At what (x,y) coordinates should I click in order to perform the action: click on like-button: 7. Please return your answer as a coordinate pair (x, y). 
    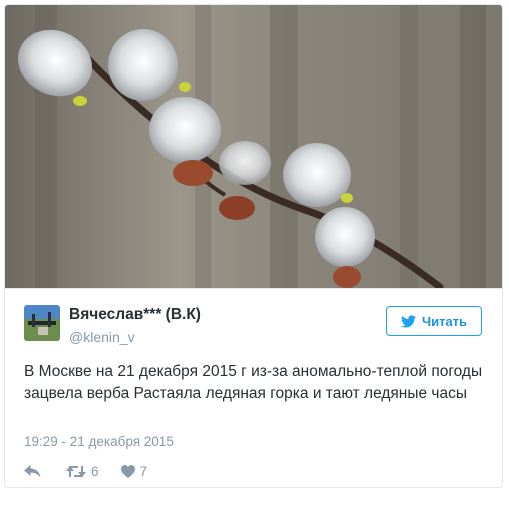
    Looking at the image, I should click on (134, 471).